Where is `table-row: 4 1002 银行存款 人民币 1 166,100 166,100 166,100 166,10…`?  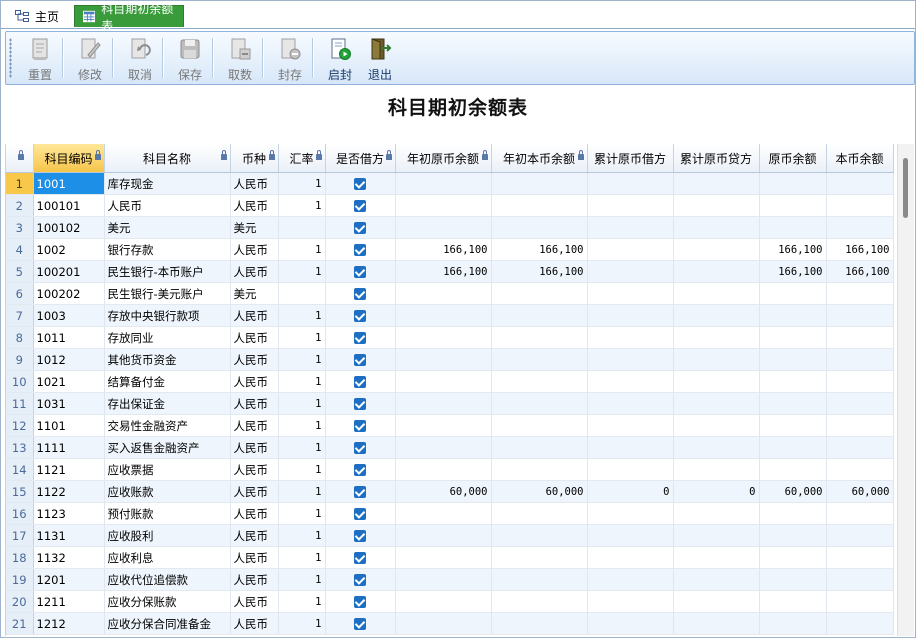
table-row: 4 1002 银行存款 人民币 1 166,100 166,100 166,100 166,10… is located at coordinates (450, 249).